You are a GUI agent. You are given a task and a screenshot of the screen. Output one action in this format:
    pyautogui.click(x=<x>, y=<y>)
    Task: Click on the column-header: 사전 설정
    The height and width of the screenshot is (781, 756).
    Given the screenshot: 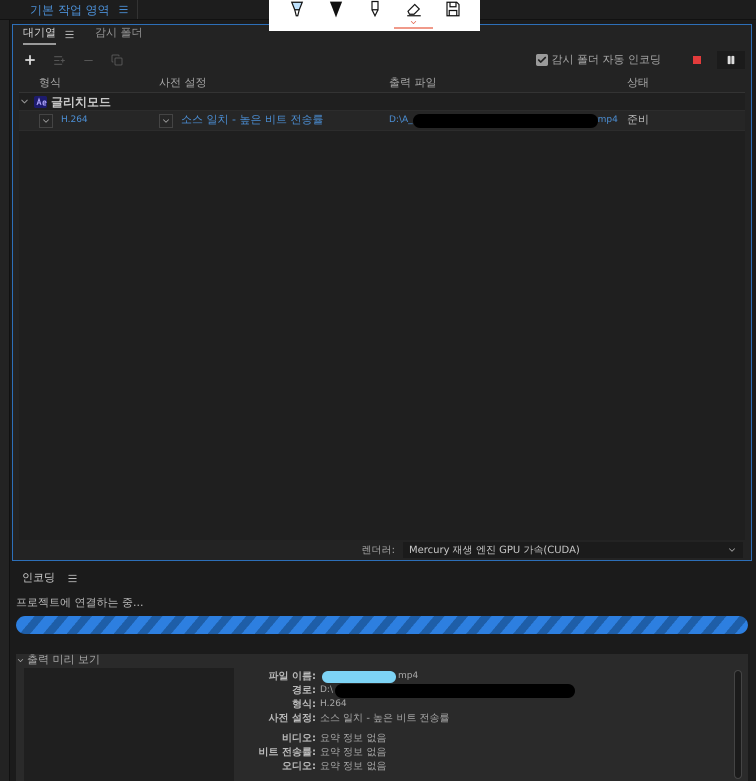 What is the action you would take?
    pyautogui.click(x=183, y=83)
    